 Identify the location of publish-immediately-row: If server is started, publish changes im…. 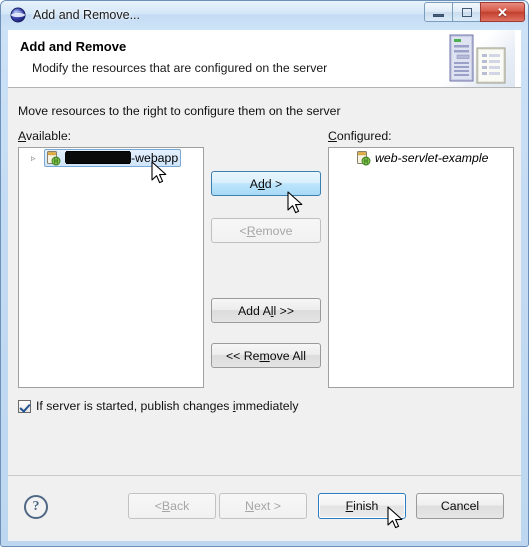
(158, 406).